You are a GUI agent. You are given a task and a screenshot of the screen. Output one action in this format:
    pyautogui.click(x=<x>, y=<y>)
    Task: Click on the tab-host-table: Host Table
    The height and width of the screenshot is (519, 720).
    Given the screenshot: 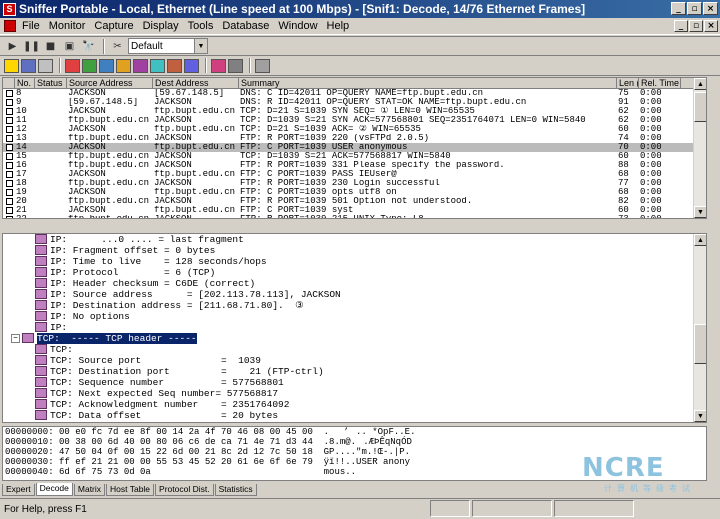 What is the action you would take?
    pyautogui.click(x=130, y=490)
    